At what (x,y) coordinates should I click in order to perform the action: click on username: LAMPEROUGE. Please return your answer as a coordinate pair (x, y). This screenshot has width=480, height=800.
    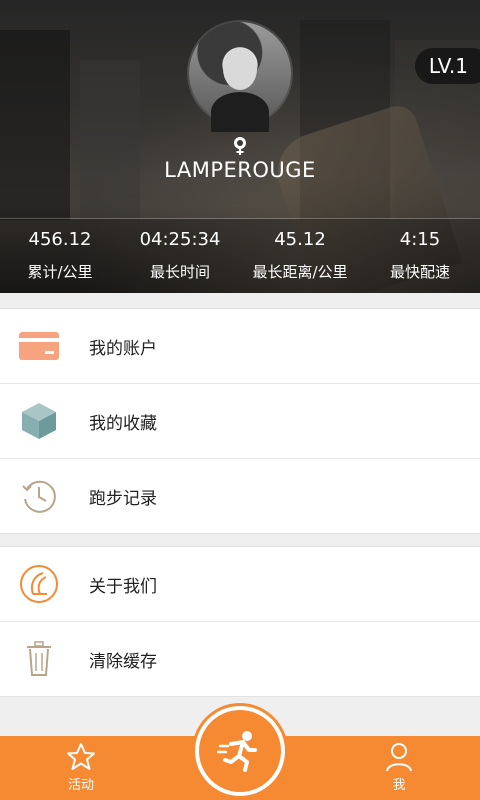
    Looking at the image, I should click on (240, 170).